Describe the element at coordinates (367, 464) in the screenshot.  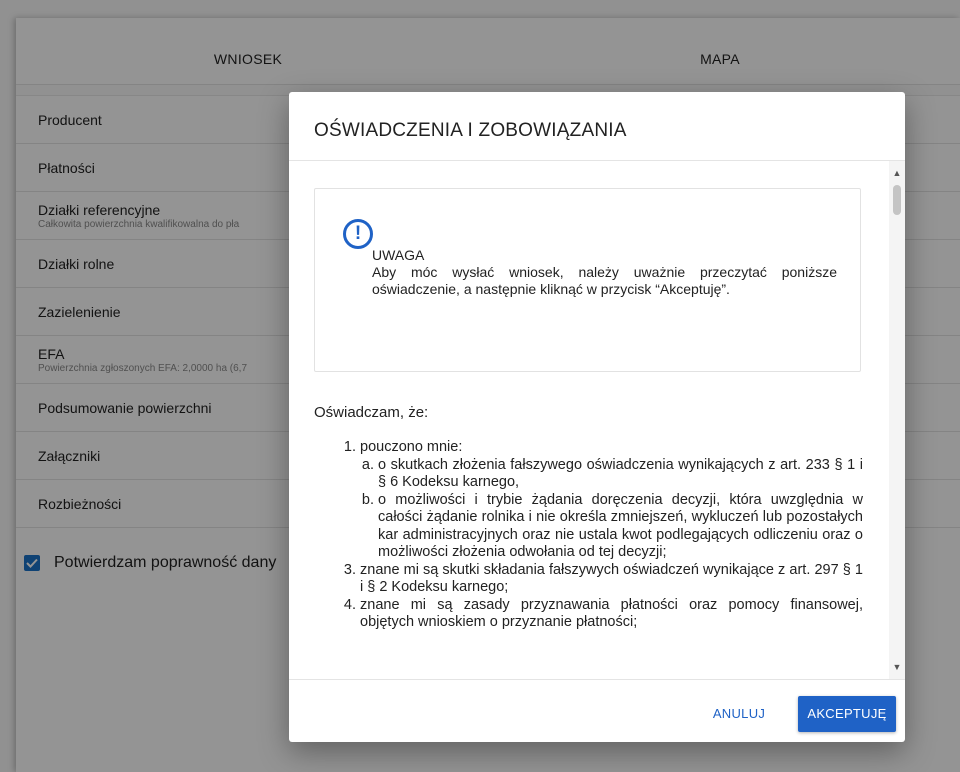
I see `item-number: a.` at that location.